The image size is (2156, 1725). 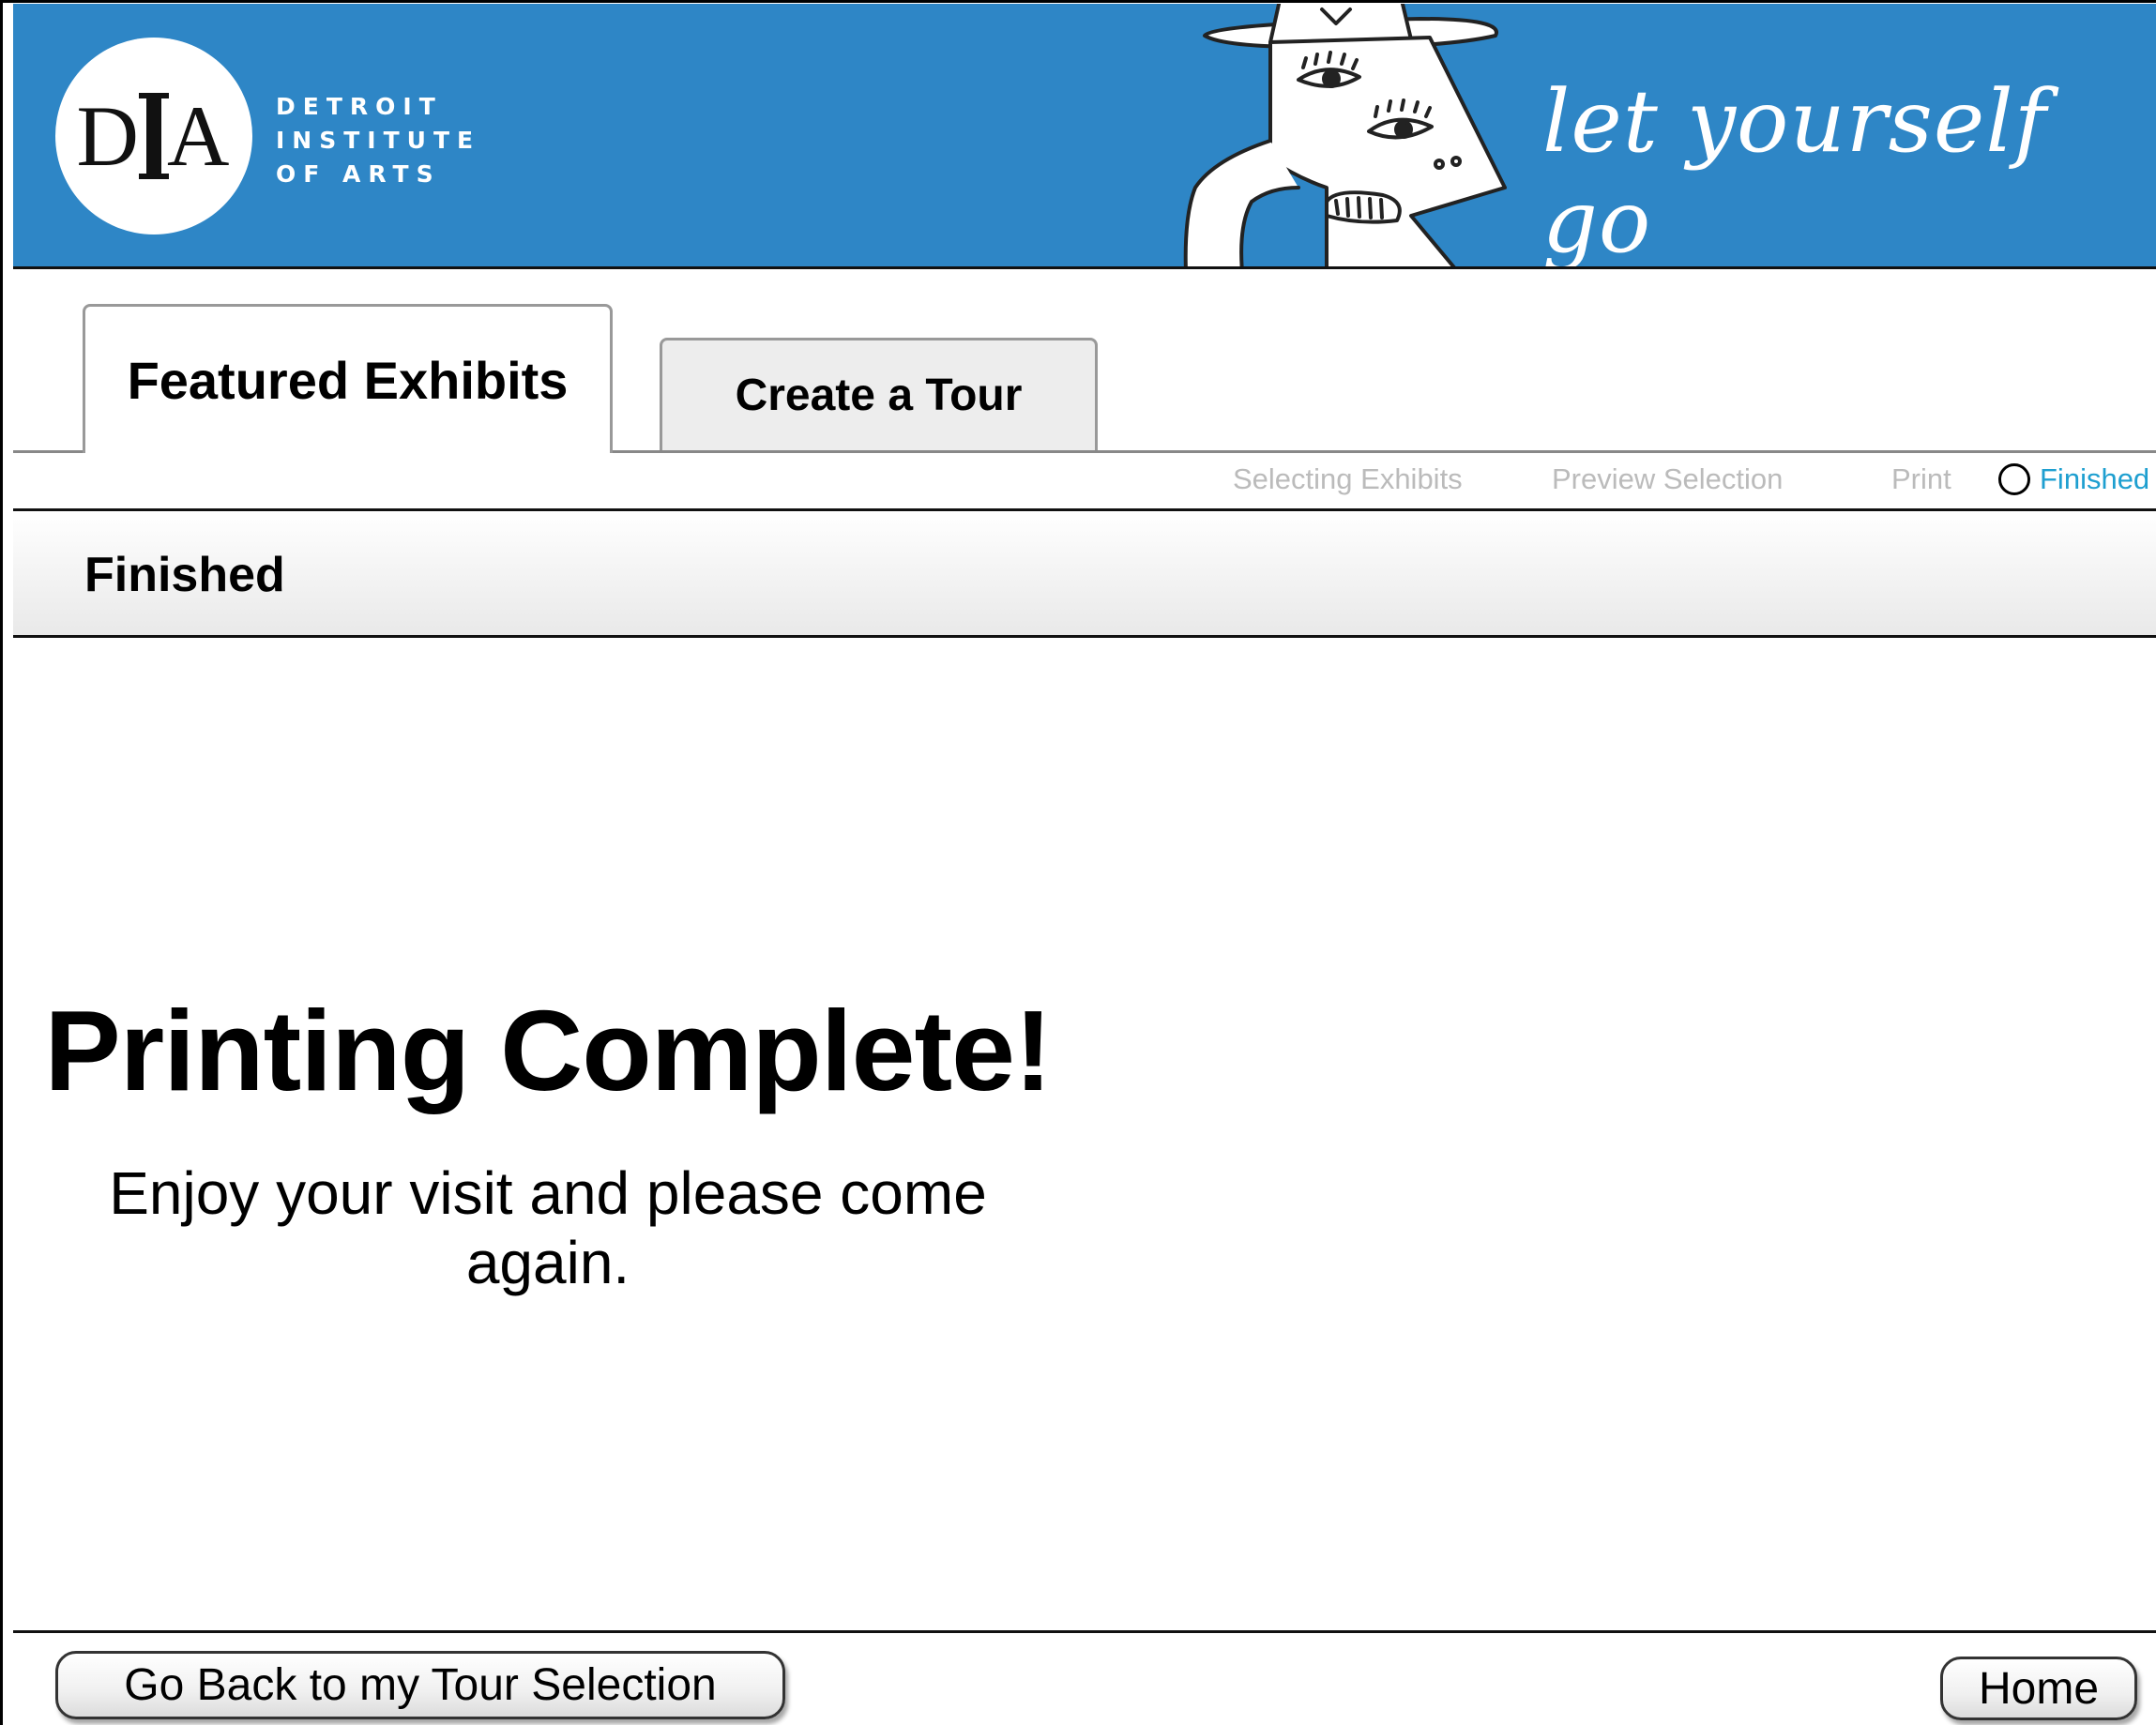 I want to click on headline-text: Printing Complete!, so click(x=548, y=1051).